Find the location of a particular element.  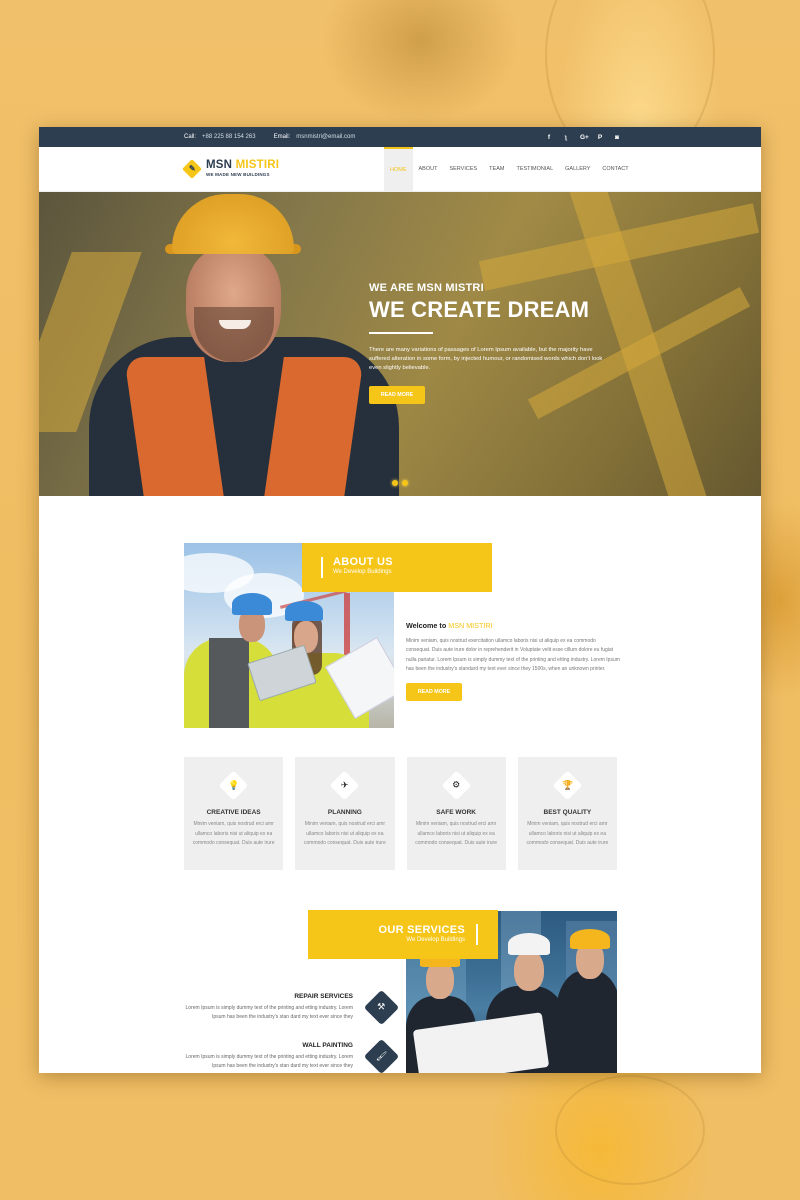

trophy-icon: 🏆 is located at coordinates (567, 785).